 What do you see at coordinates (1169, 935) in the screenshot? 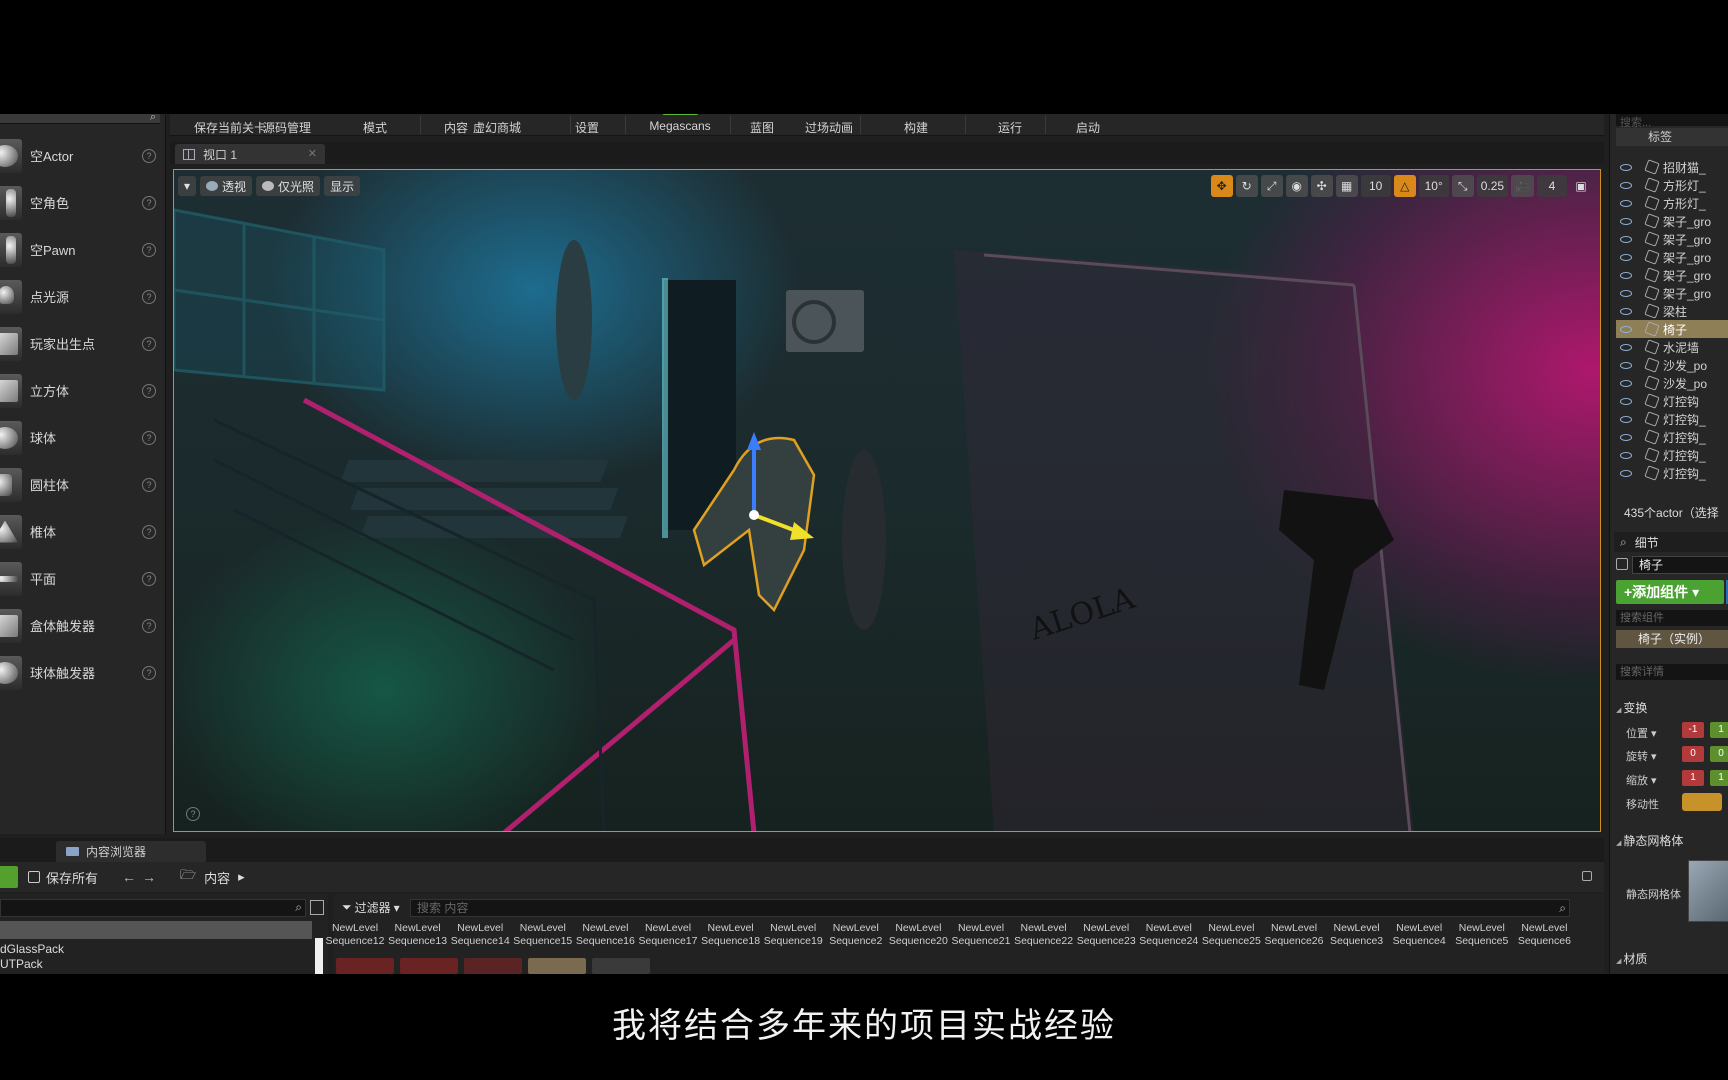
I see `asset-item: NewLevel Sequence24` at bounding box center [1169, 935].